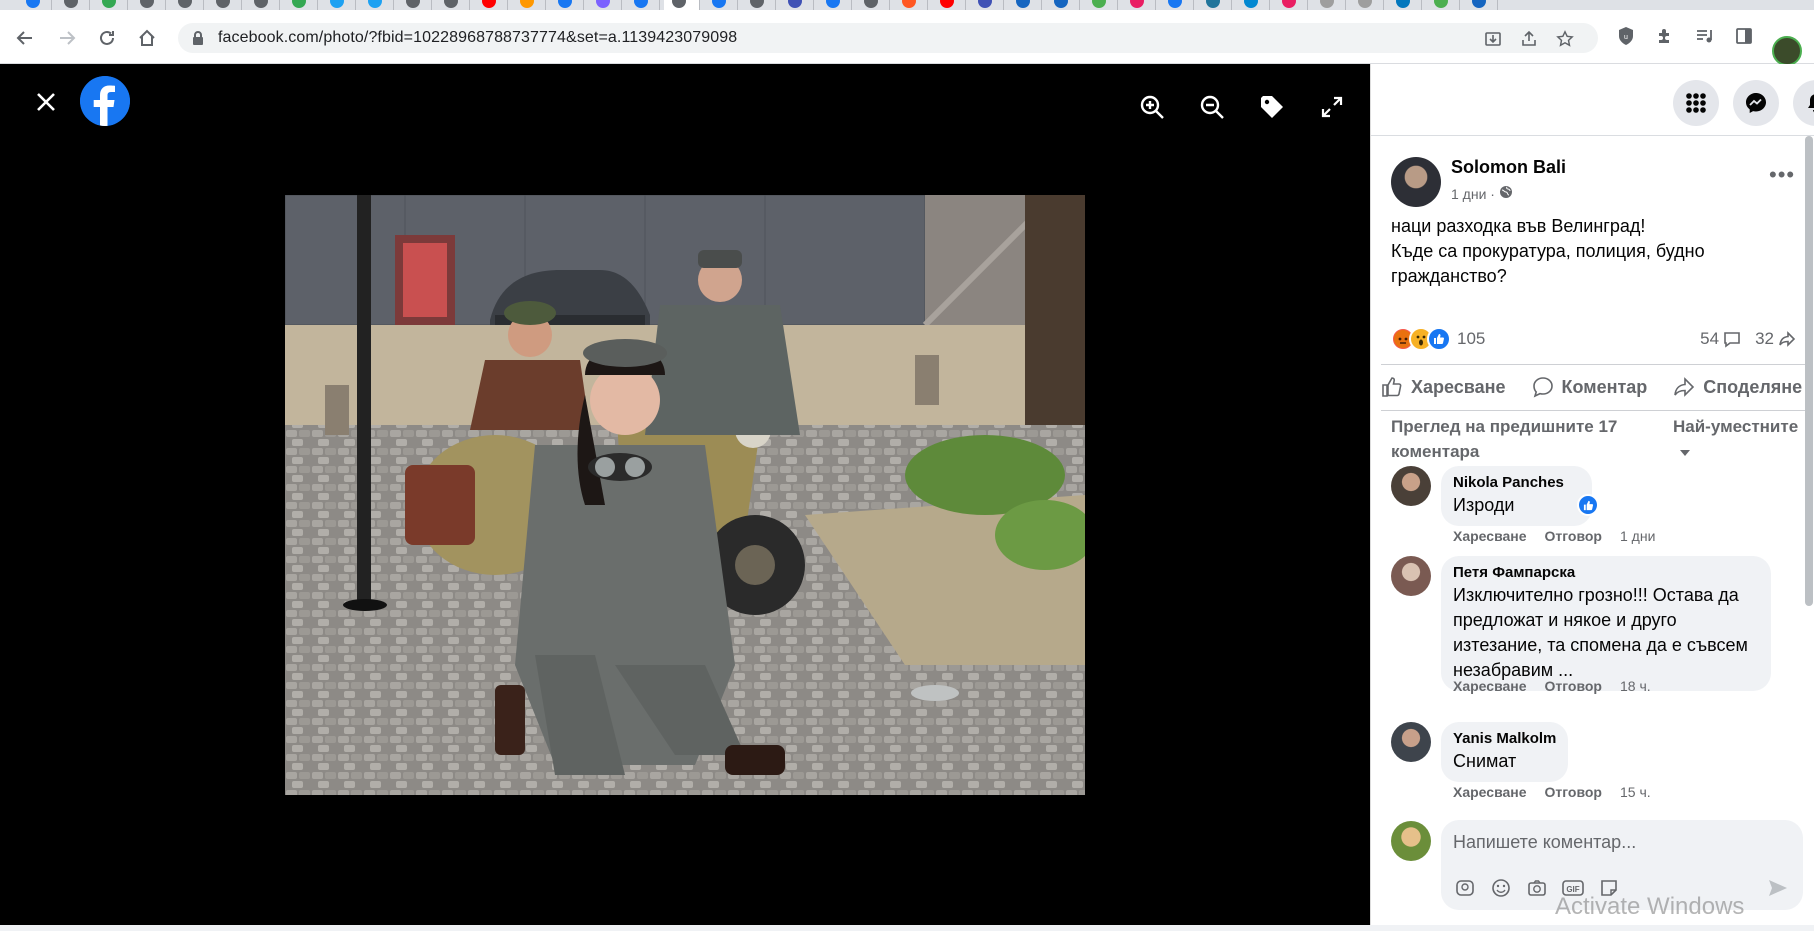 This screenshot has height=931, width=1814. Describe the element at coordinates (1635, 686) in the screenshot. I see `comment-time: 18 ч.` at that location.